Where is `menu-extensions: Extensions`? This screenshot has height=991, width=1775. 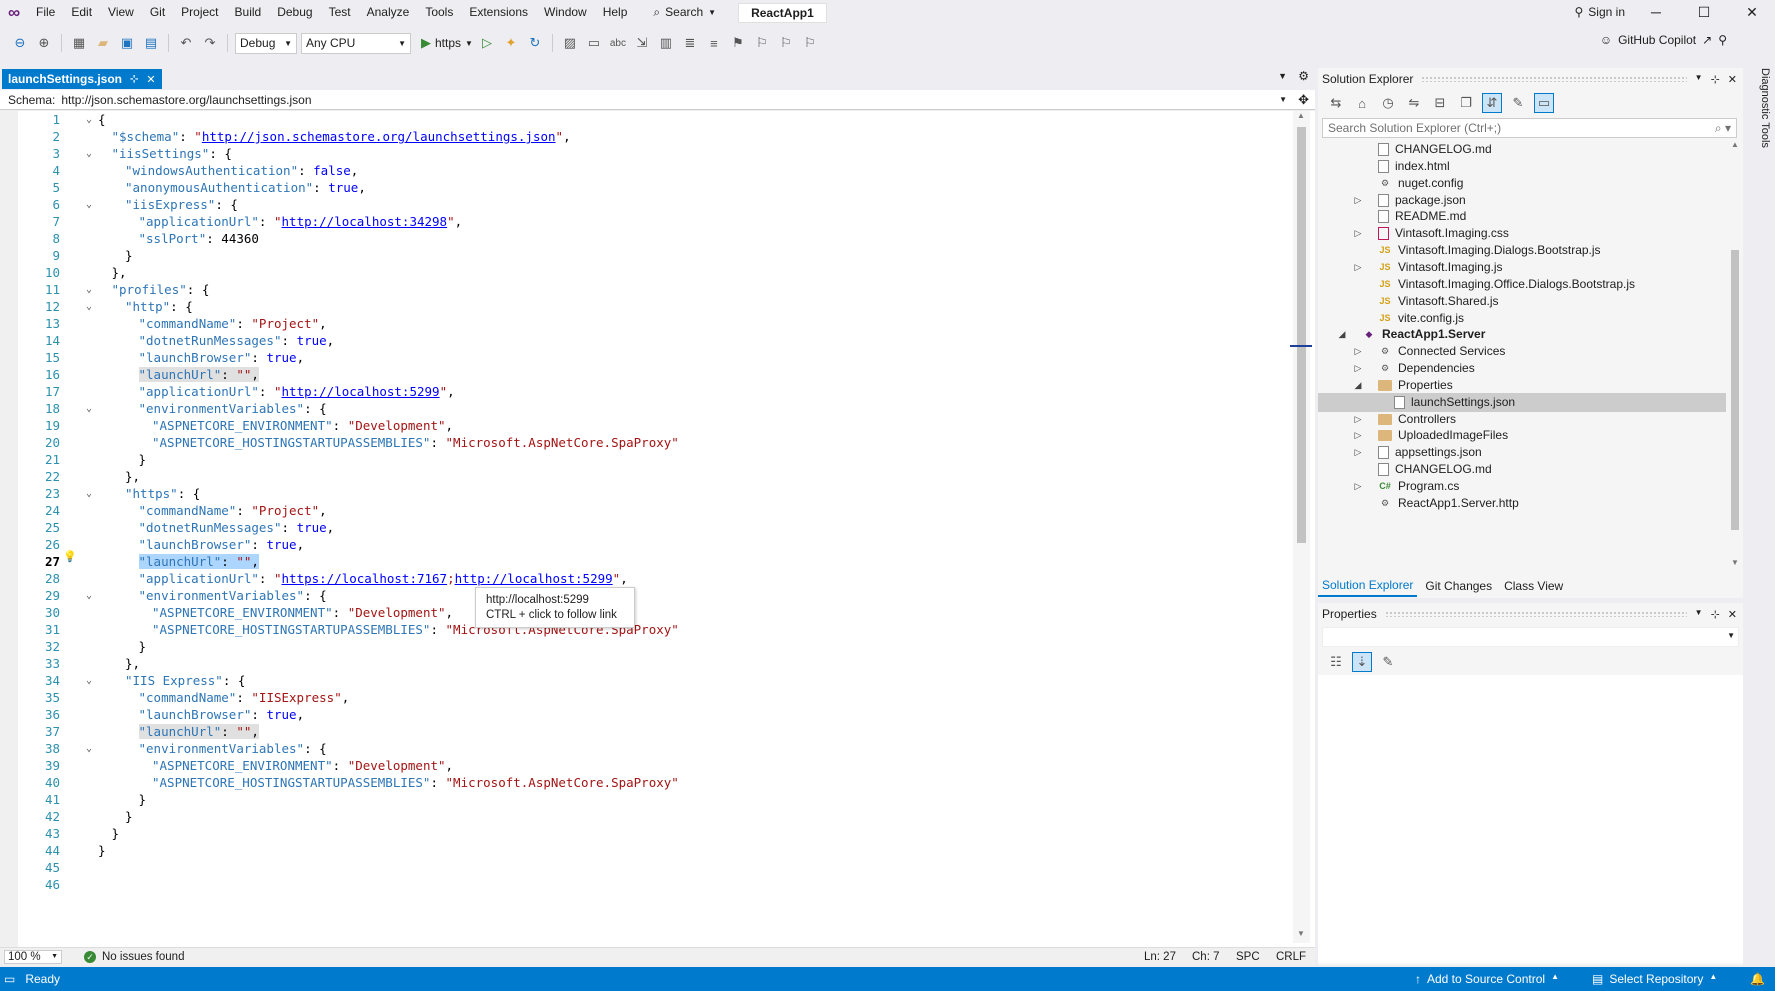 menu-extensions: Extensions is located at coordinates (498, 12).